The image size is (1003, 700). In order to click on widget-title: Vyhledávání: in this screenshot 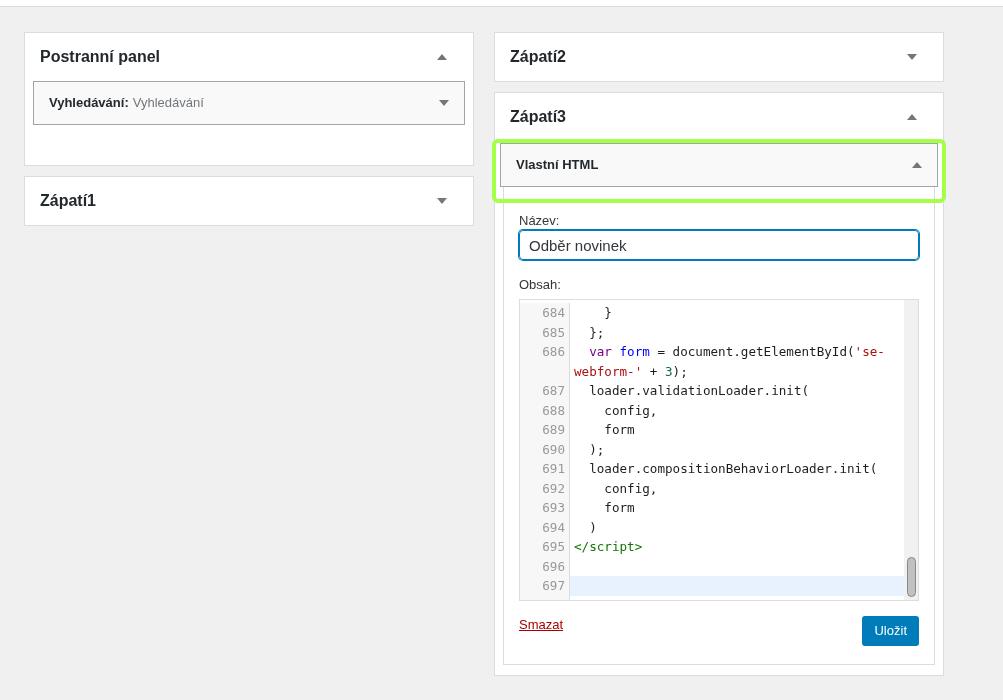, I will do `click(89, 103)`.